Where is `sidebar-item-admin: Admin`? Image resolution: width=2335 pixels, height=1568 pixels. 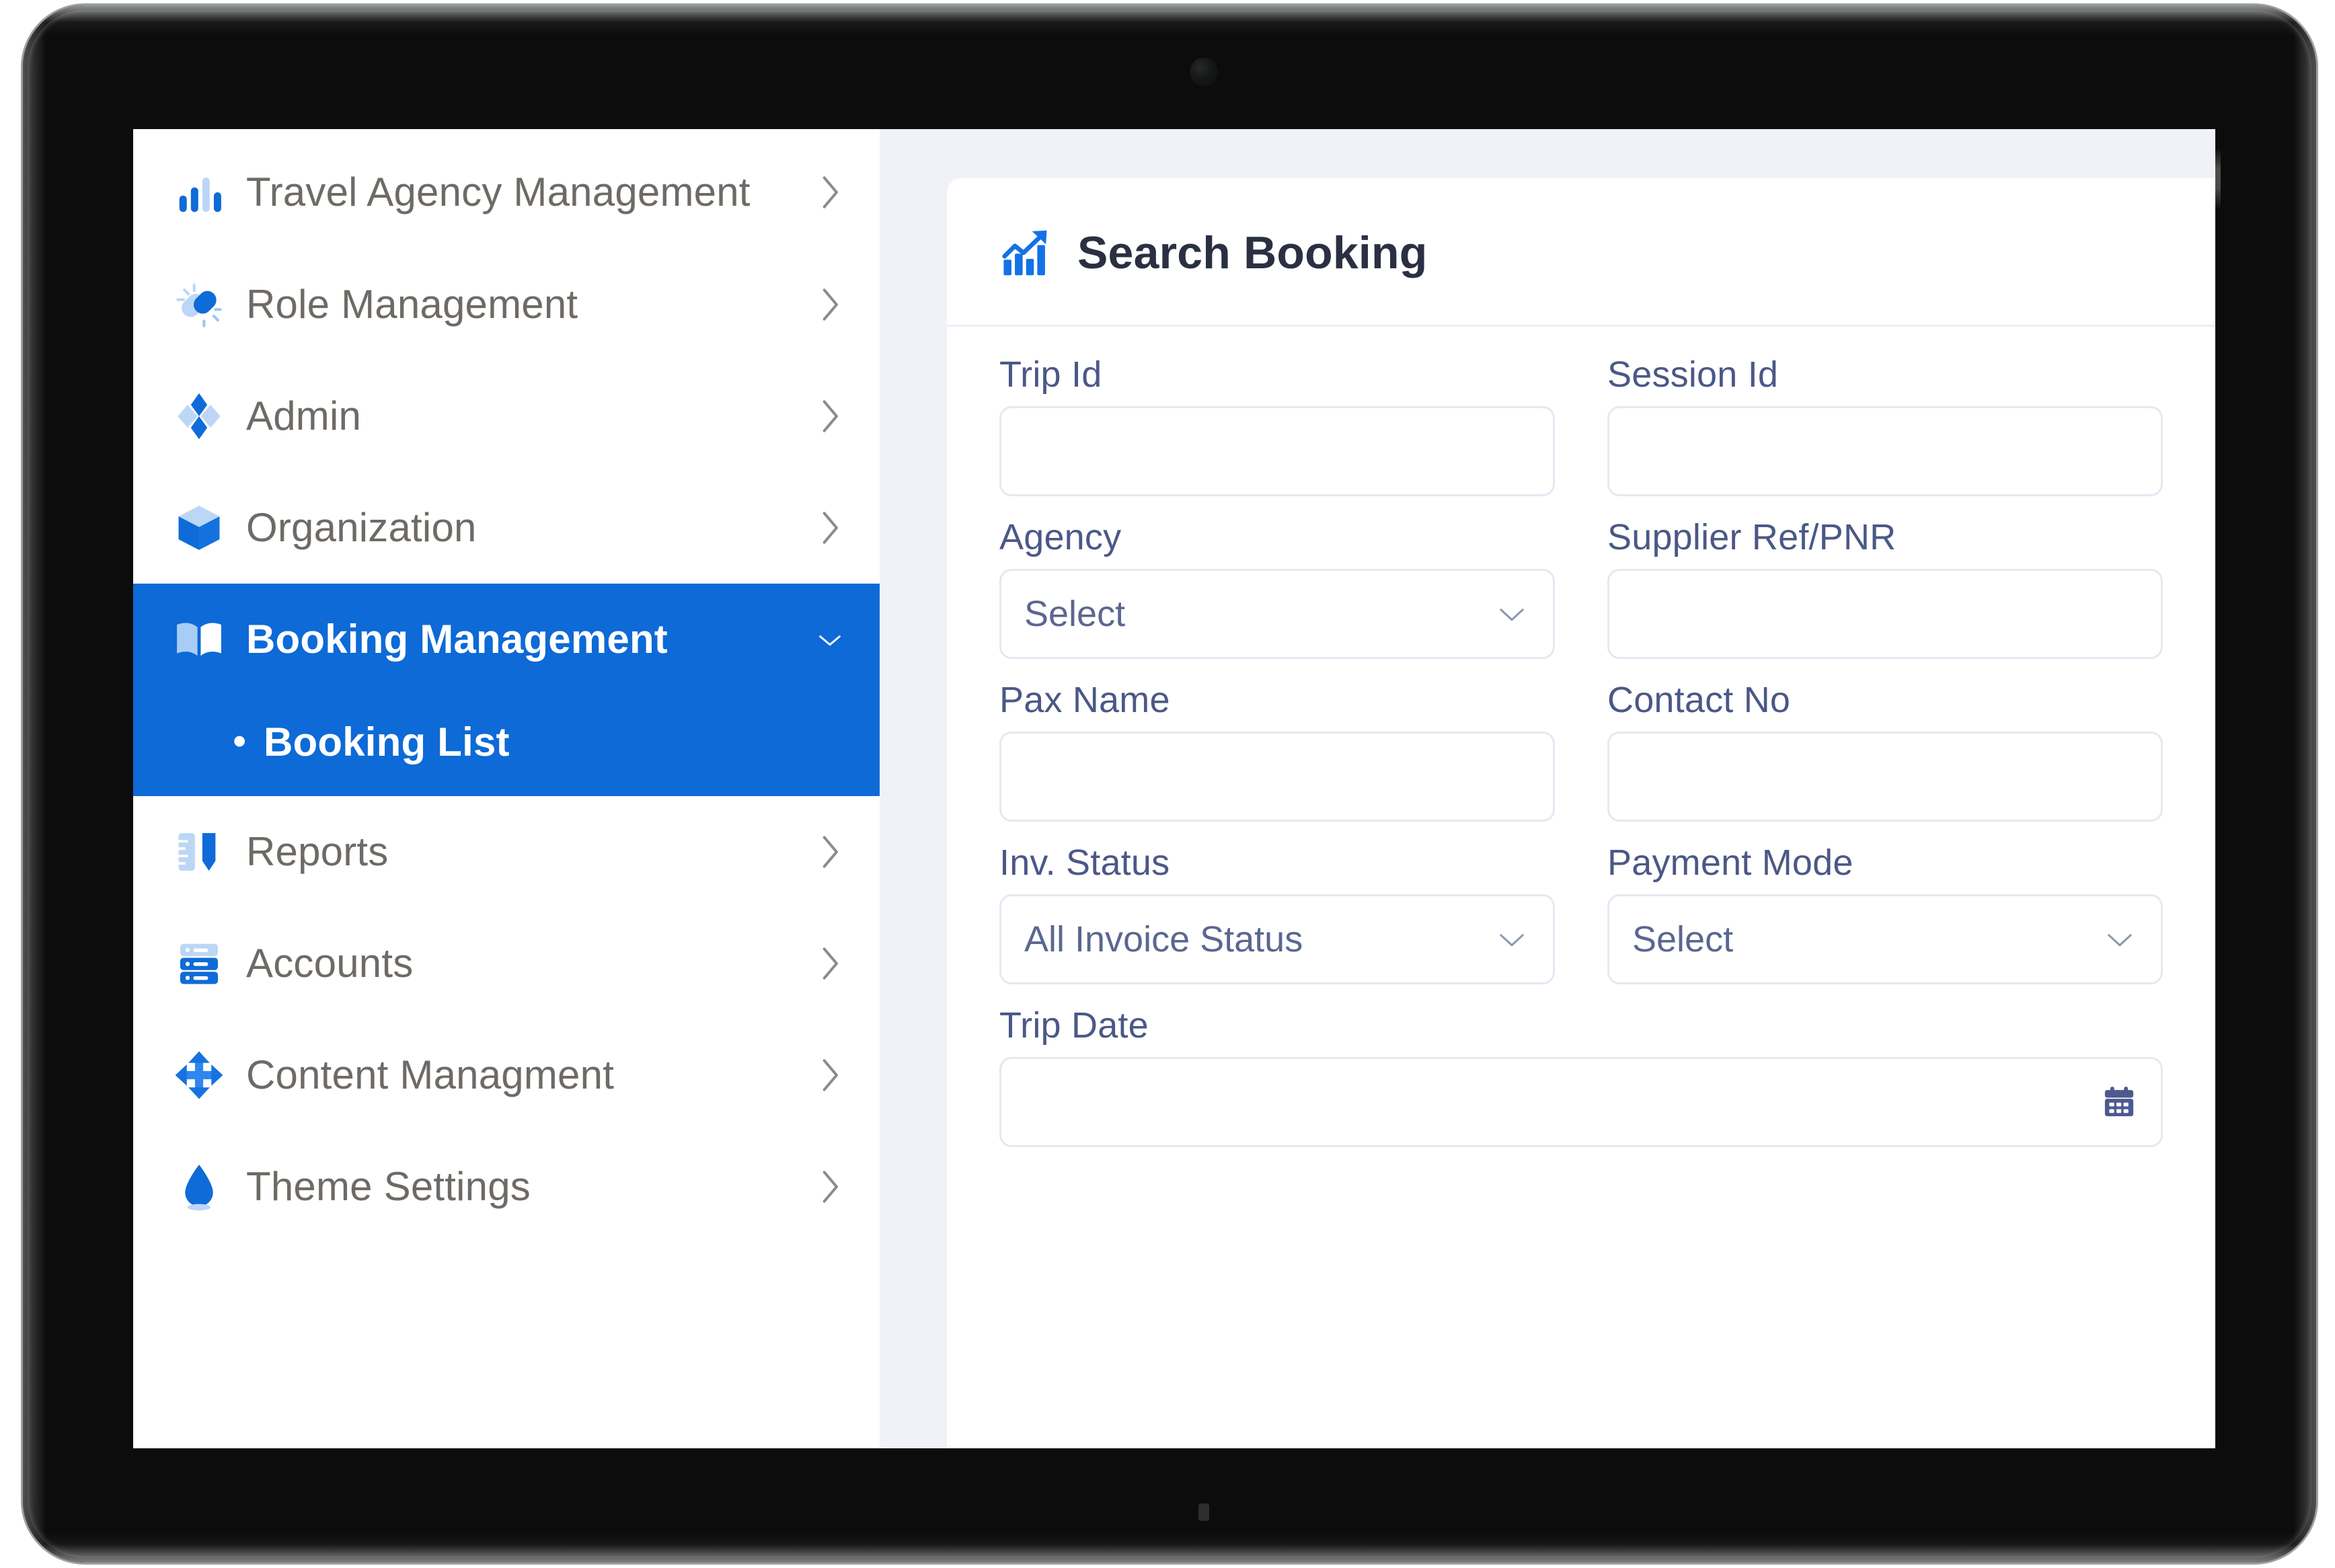
sidebar-item-admin: Admin is located at coordinates (506, 416).